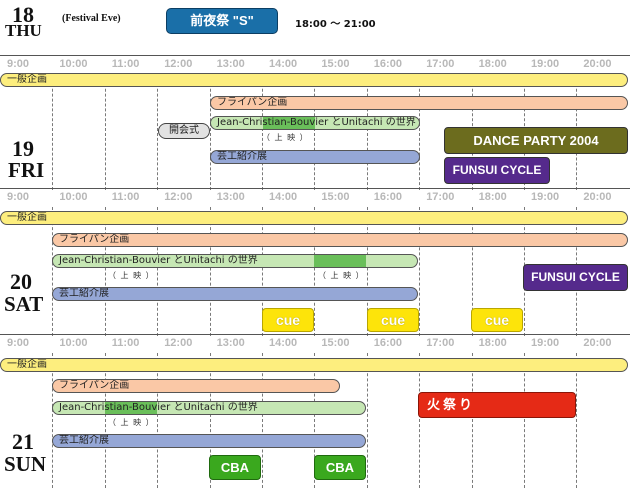 The width and height of the screenshot is (630, 488). What do you see at coordinates (340, 467) in the screenshot?
I see `cba-button-2: CBA` at bounding box center [340, 467].